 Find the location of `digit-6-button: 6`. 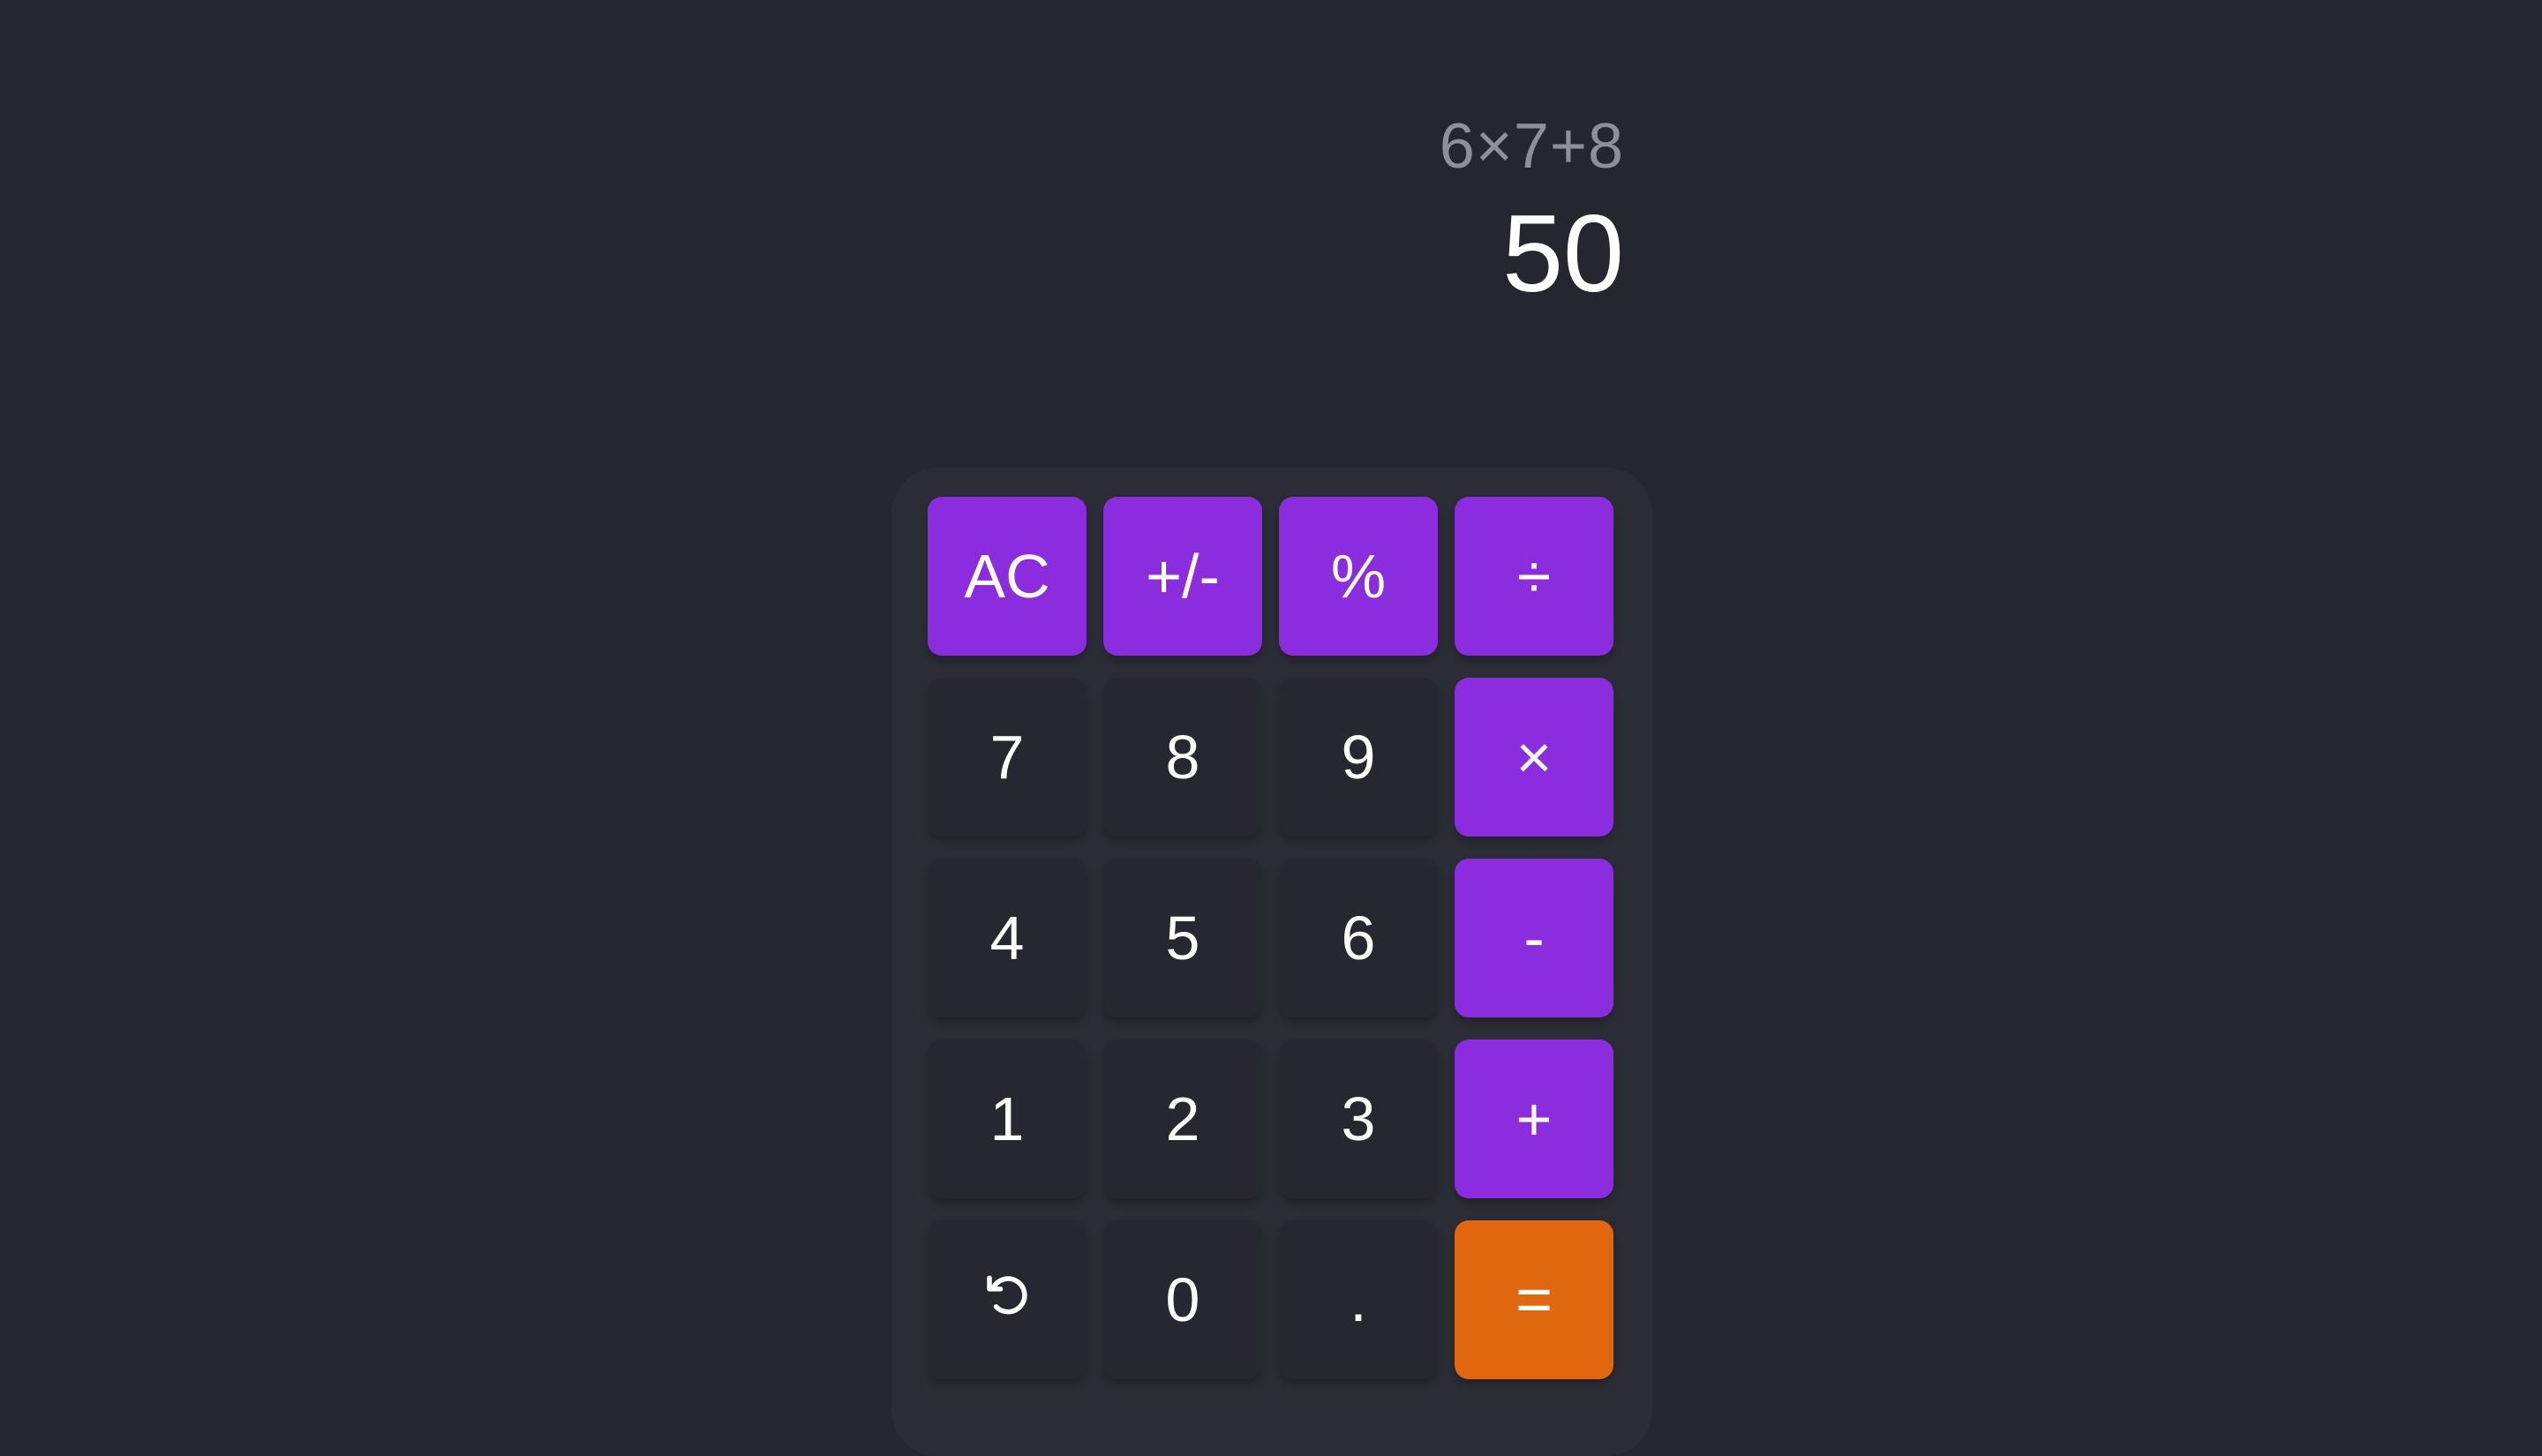

digit-6-button: 6 is located at coordinates (1358, 938).